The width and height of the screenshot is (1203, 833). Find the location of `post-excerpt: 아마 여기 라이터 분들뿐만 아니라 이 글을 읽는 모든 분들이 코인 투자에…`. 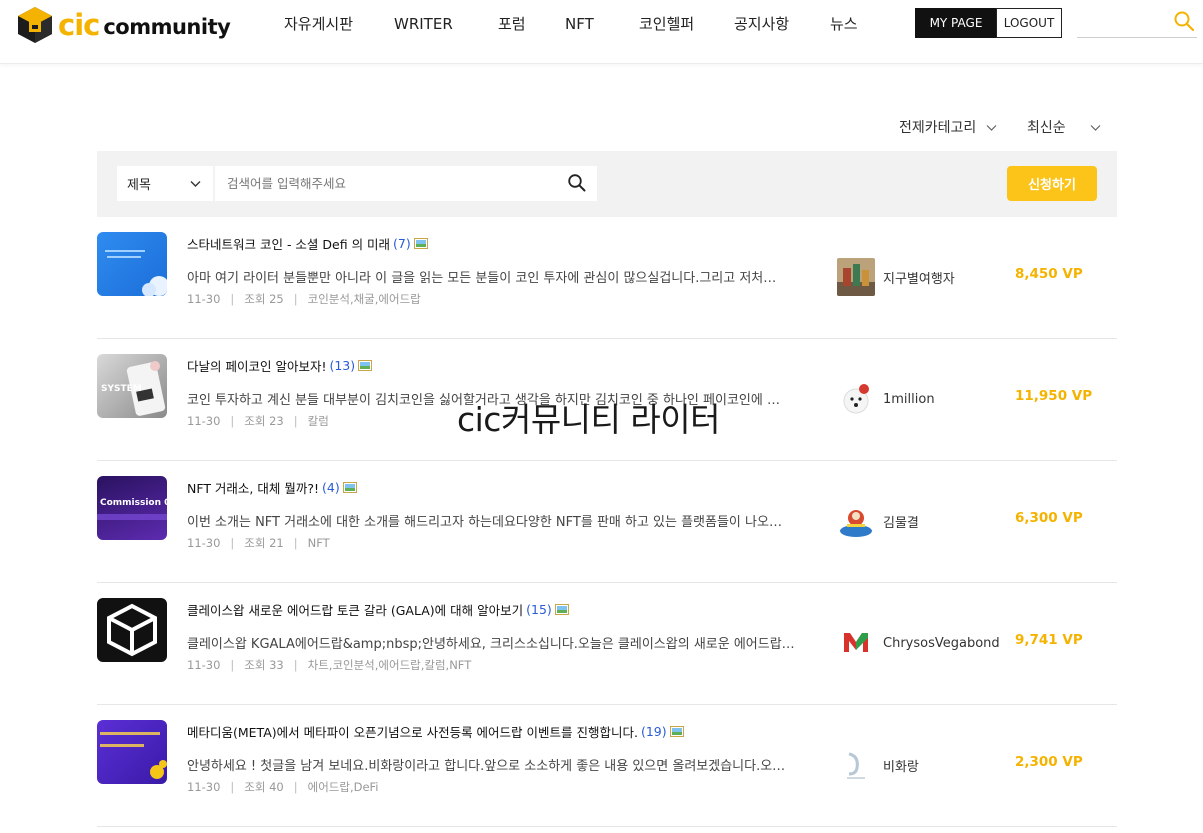

post-excerpt: 아마 여기 라이터 분들뿐만 아니라 이 글을 읽는 모든 분들이 코인 투자에… is located at coordinates (482, 278).